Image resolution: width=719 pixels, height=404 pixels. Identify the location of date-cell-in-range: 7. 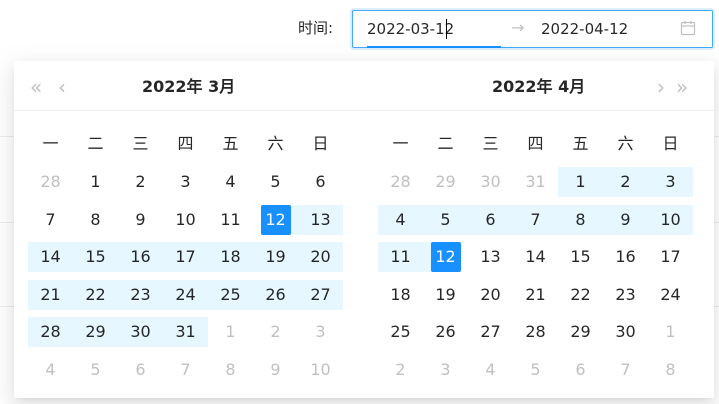
(535, 219).